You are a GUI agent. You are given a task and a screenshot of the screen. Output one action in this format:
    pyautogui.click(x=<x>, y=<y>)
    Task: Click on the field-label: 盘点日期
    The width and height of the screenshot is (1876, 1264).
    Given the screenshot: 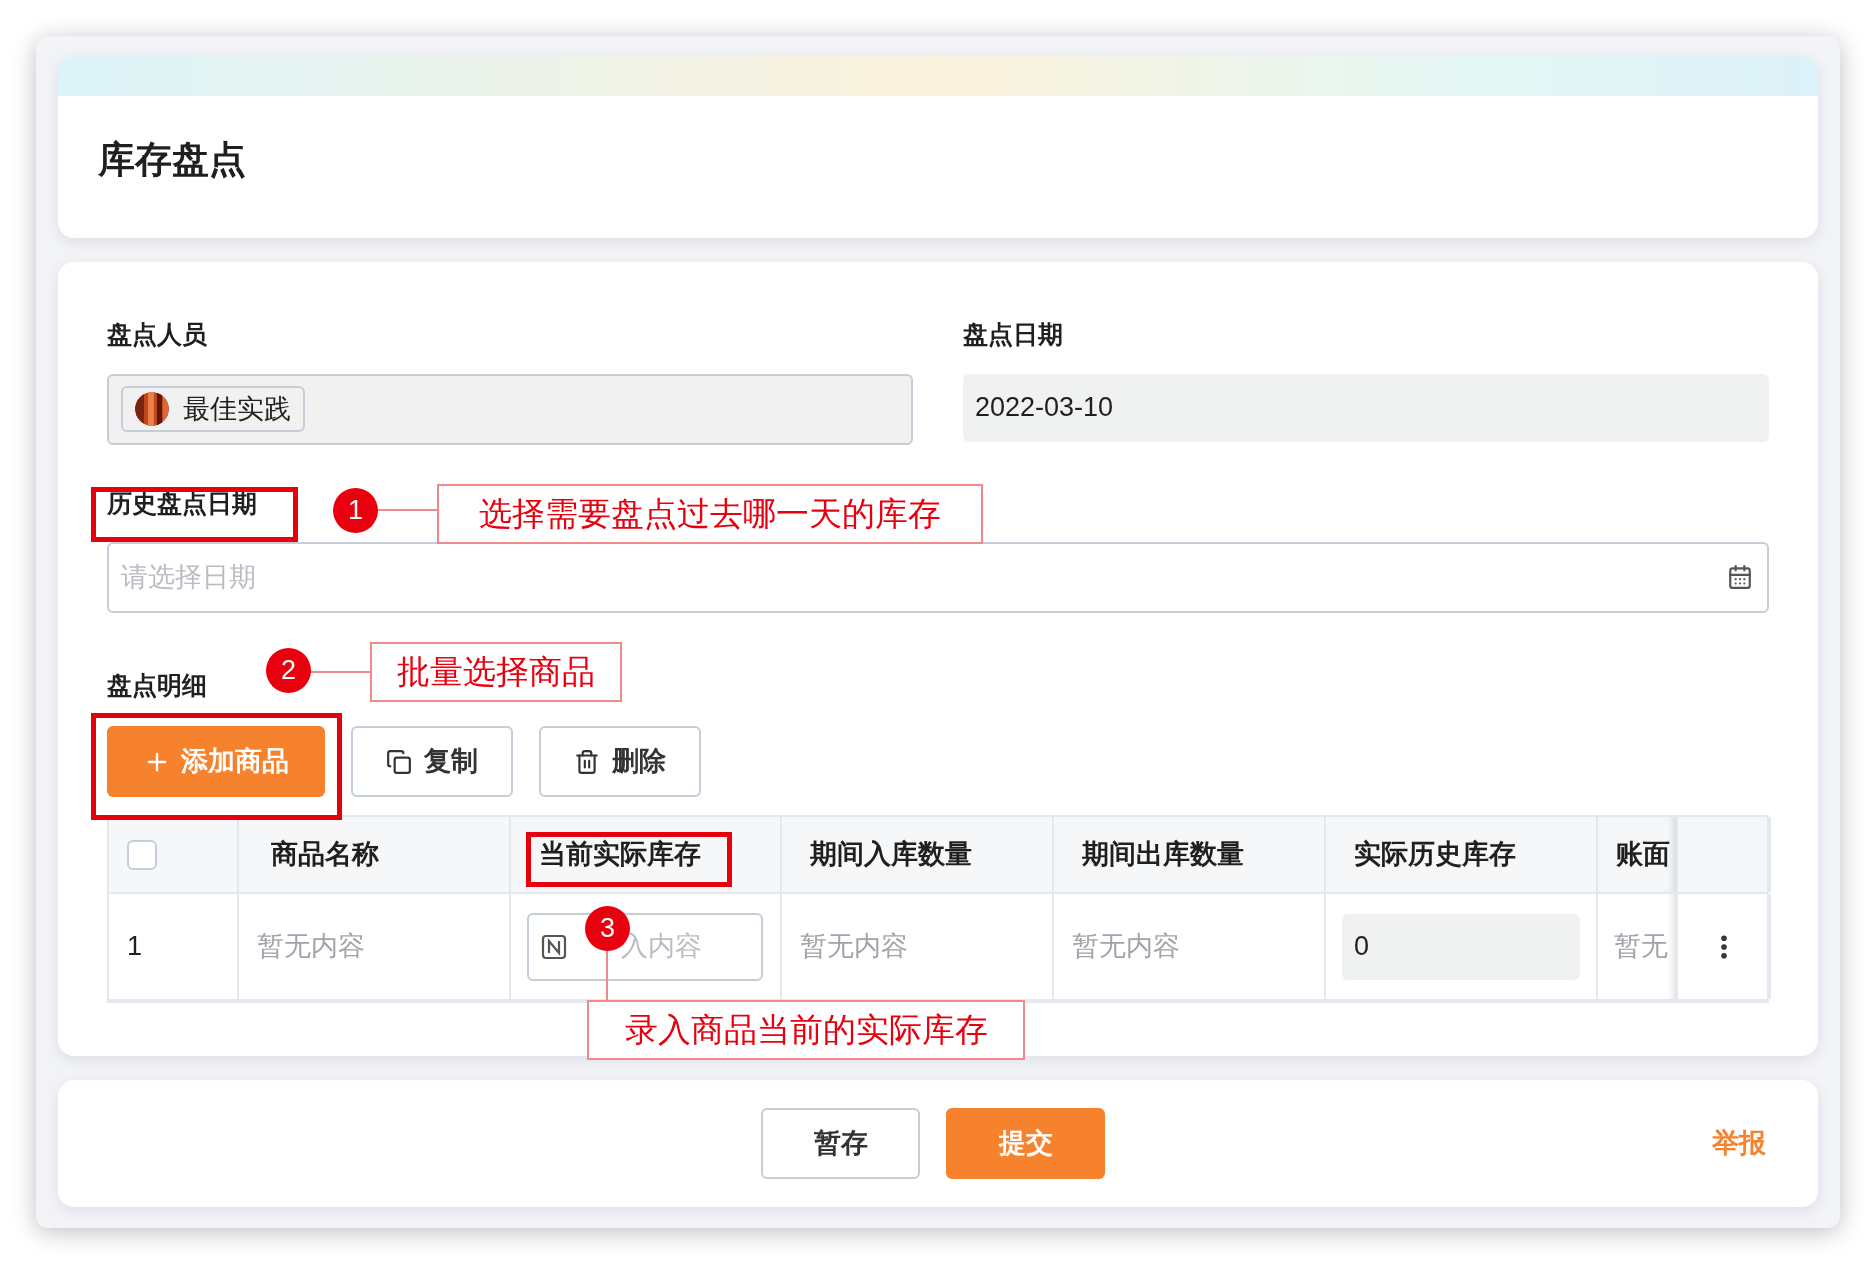 What is the action you would take?
    pyautogui.click(x=1013, y=334)
    